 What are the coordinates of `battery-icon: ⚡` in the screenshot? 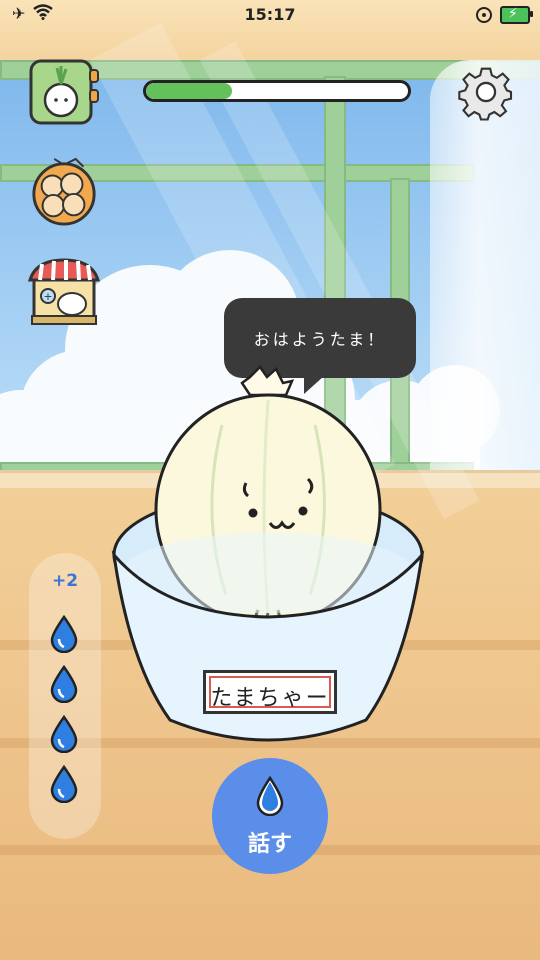 It's located at (516, 15).